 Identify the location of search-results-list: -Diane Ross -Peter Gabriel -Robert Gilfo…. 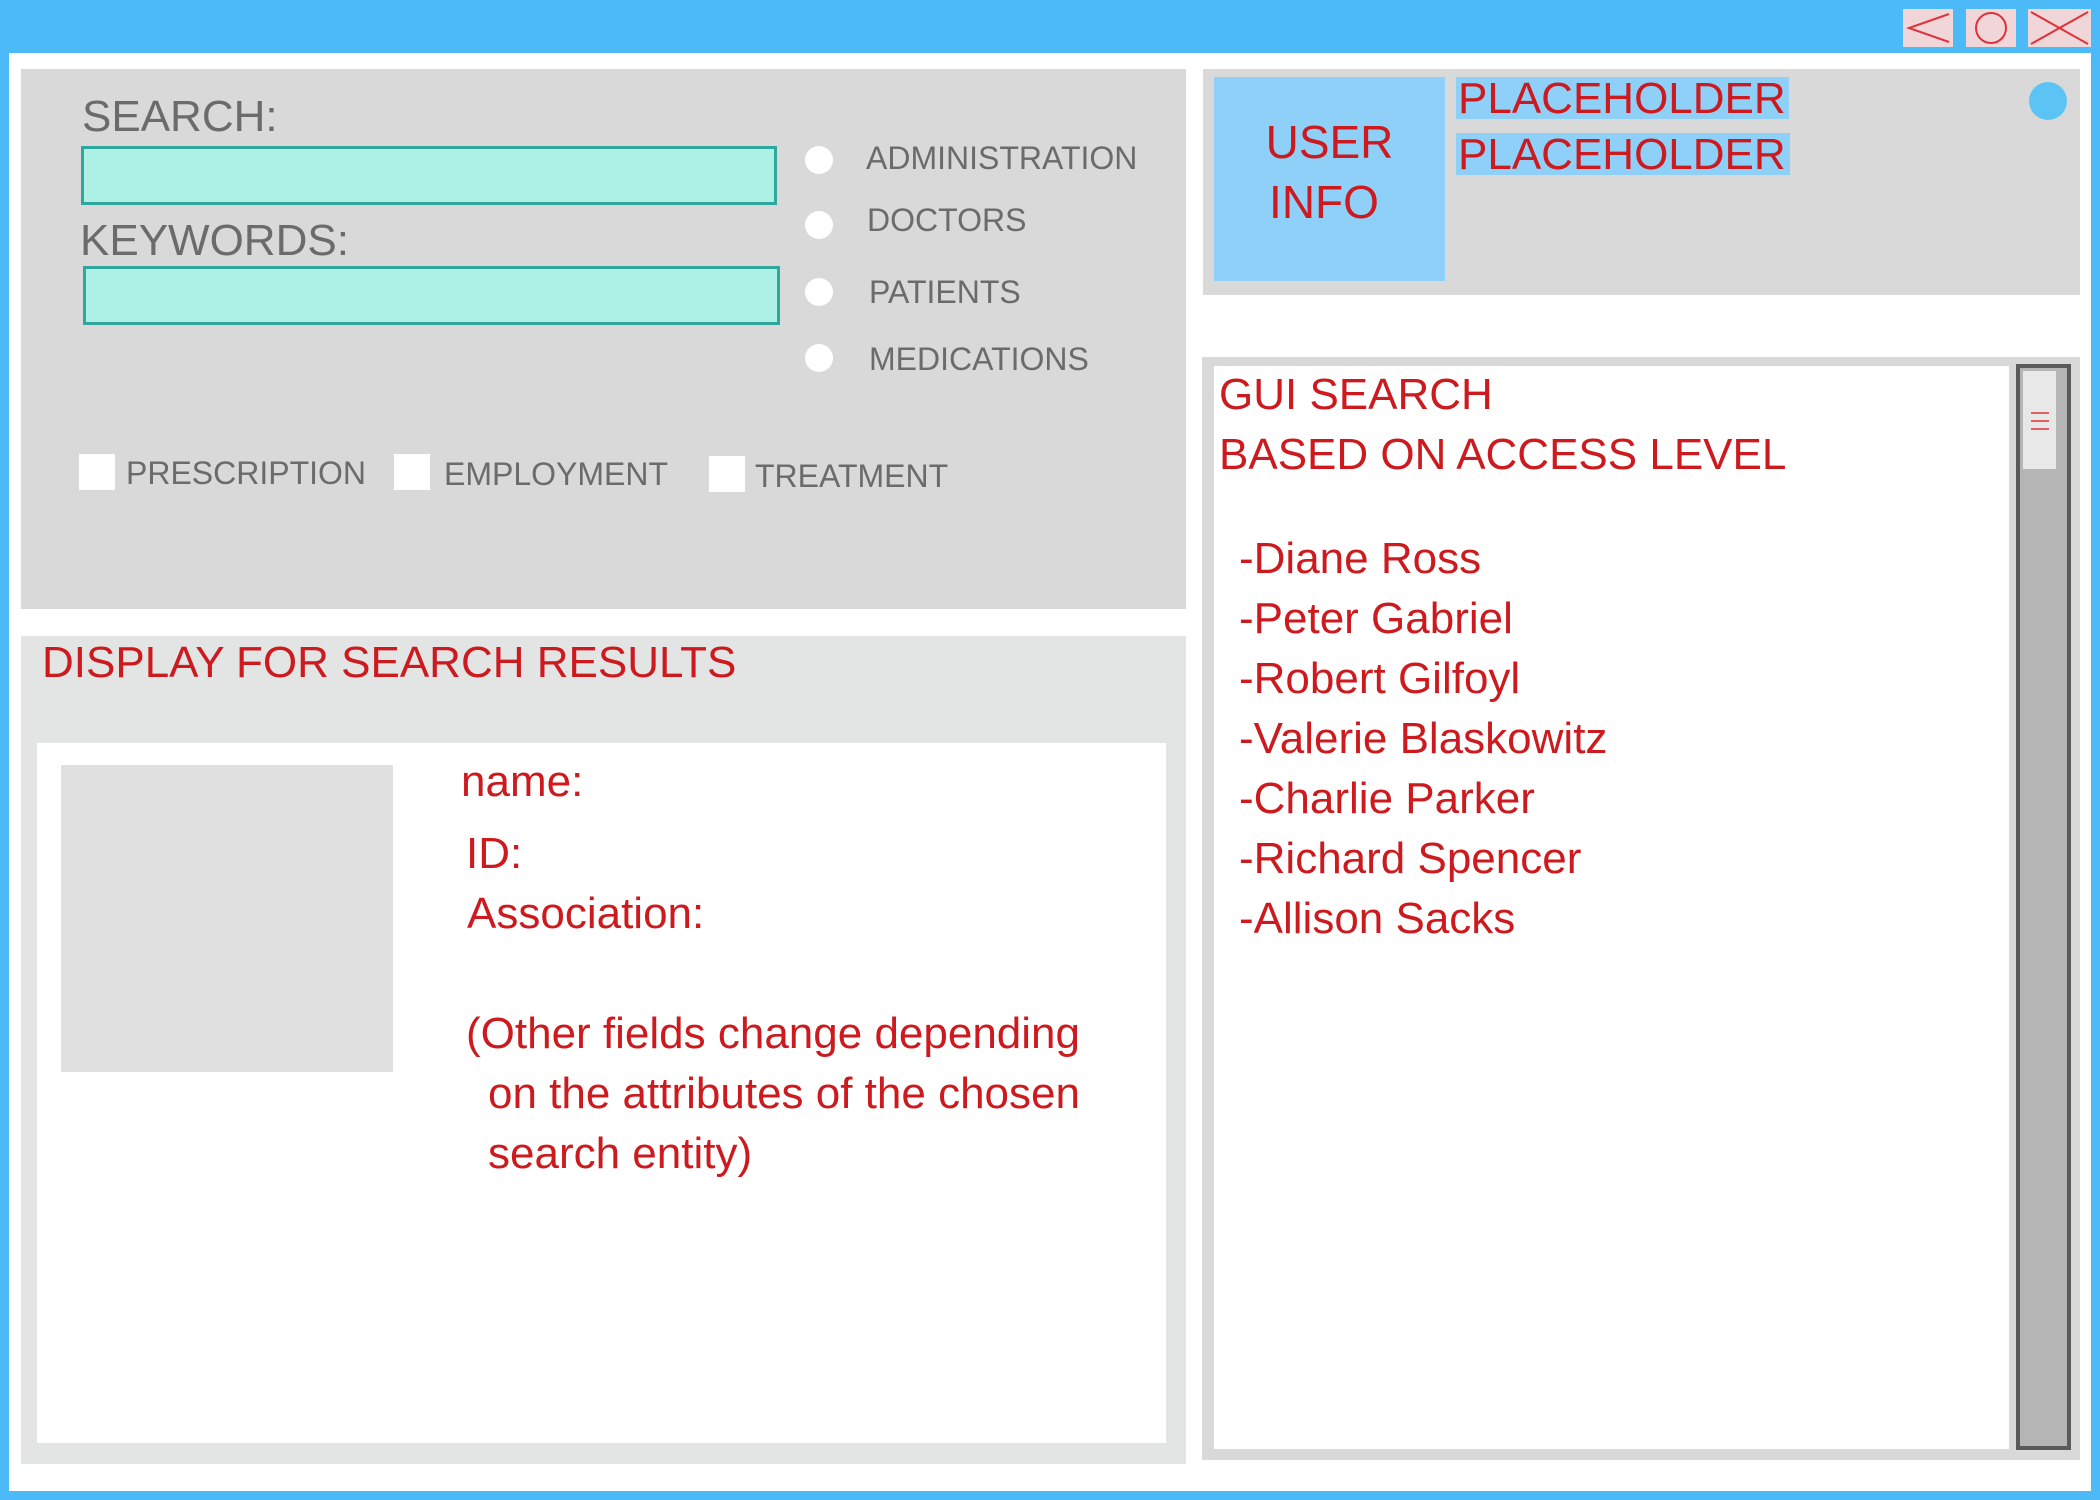
(1609, 739).